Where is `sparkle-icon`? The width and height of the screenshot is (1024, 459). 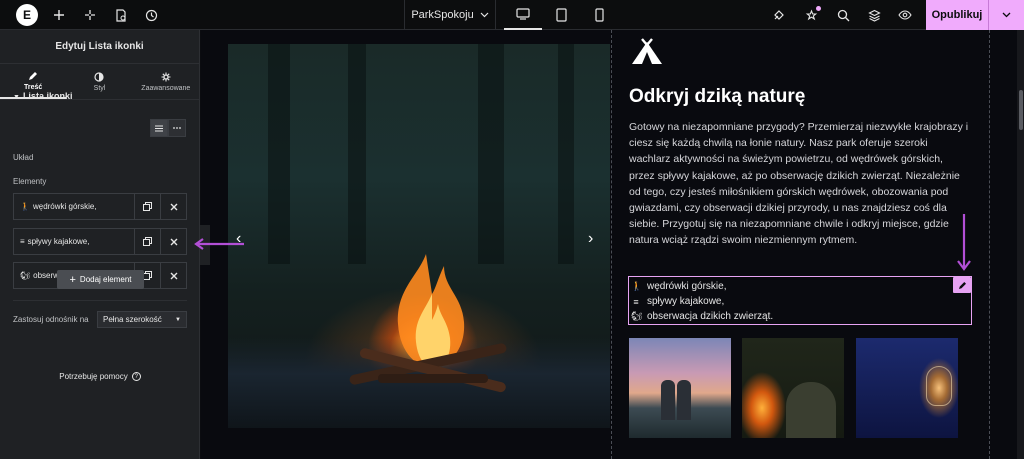
sparkle-icon is located at coordinates (90, 15).